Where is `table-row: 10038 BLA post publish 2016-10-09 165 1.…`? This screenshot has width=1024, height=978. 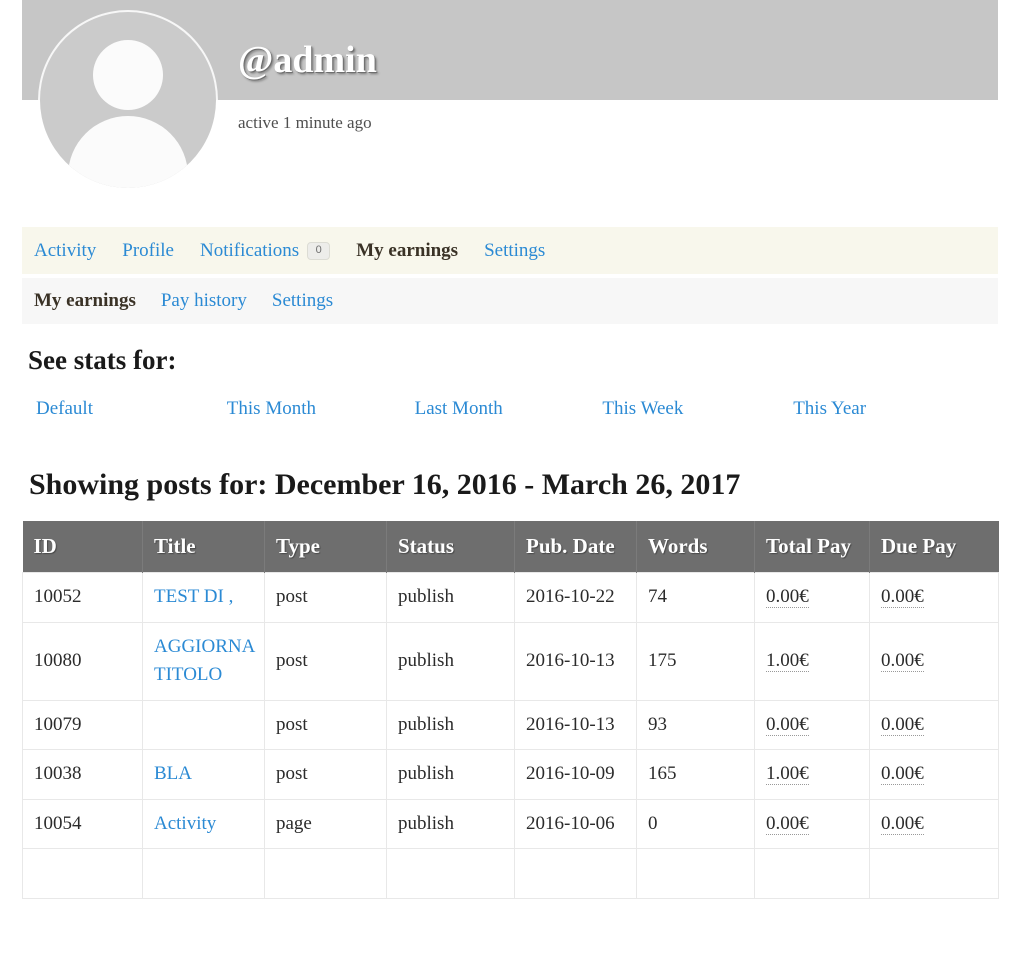 table-row: 10038 BLA post publish 2016-10-09 165 1.… is located at coordinates (510, 774).